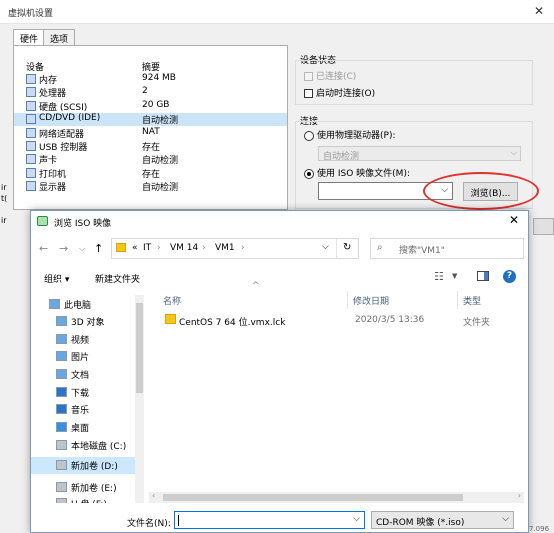 The image size is (554, 533). What do you see at coordinates (184, 248) in the screenshot?
I see `breadcrumb-vm14: VM 14` at bounding box center [184, 248].